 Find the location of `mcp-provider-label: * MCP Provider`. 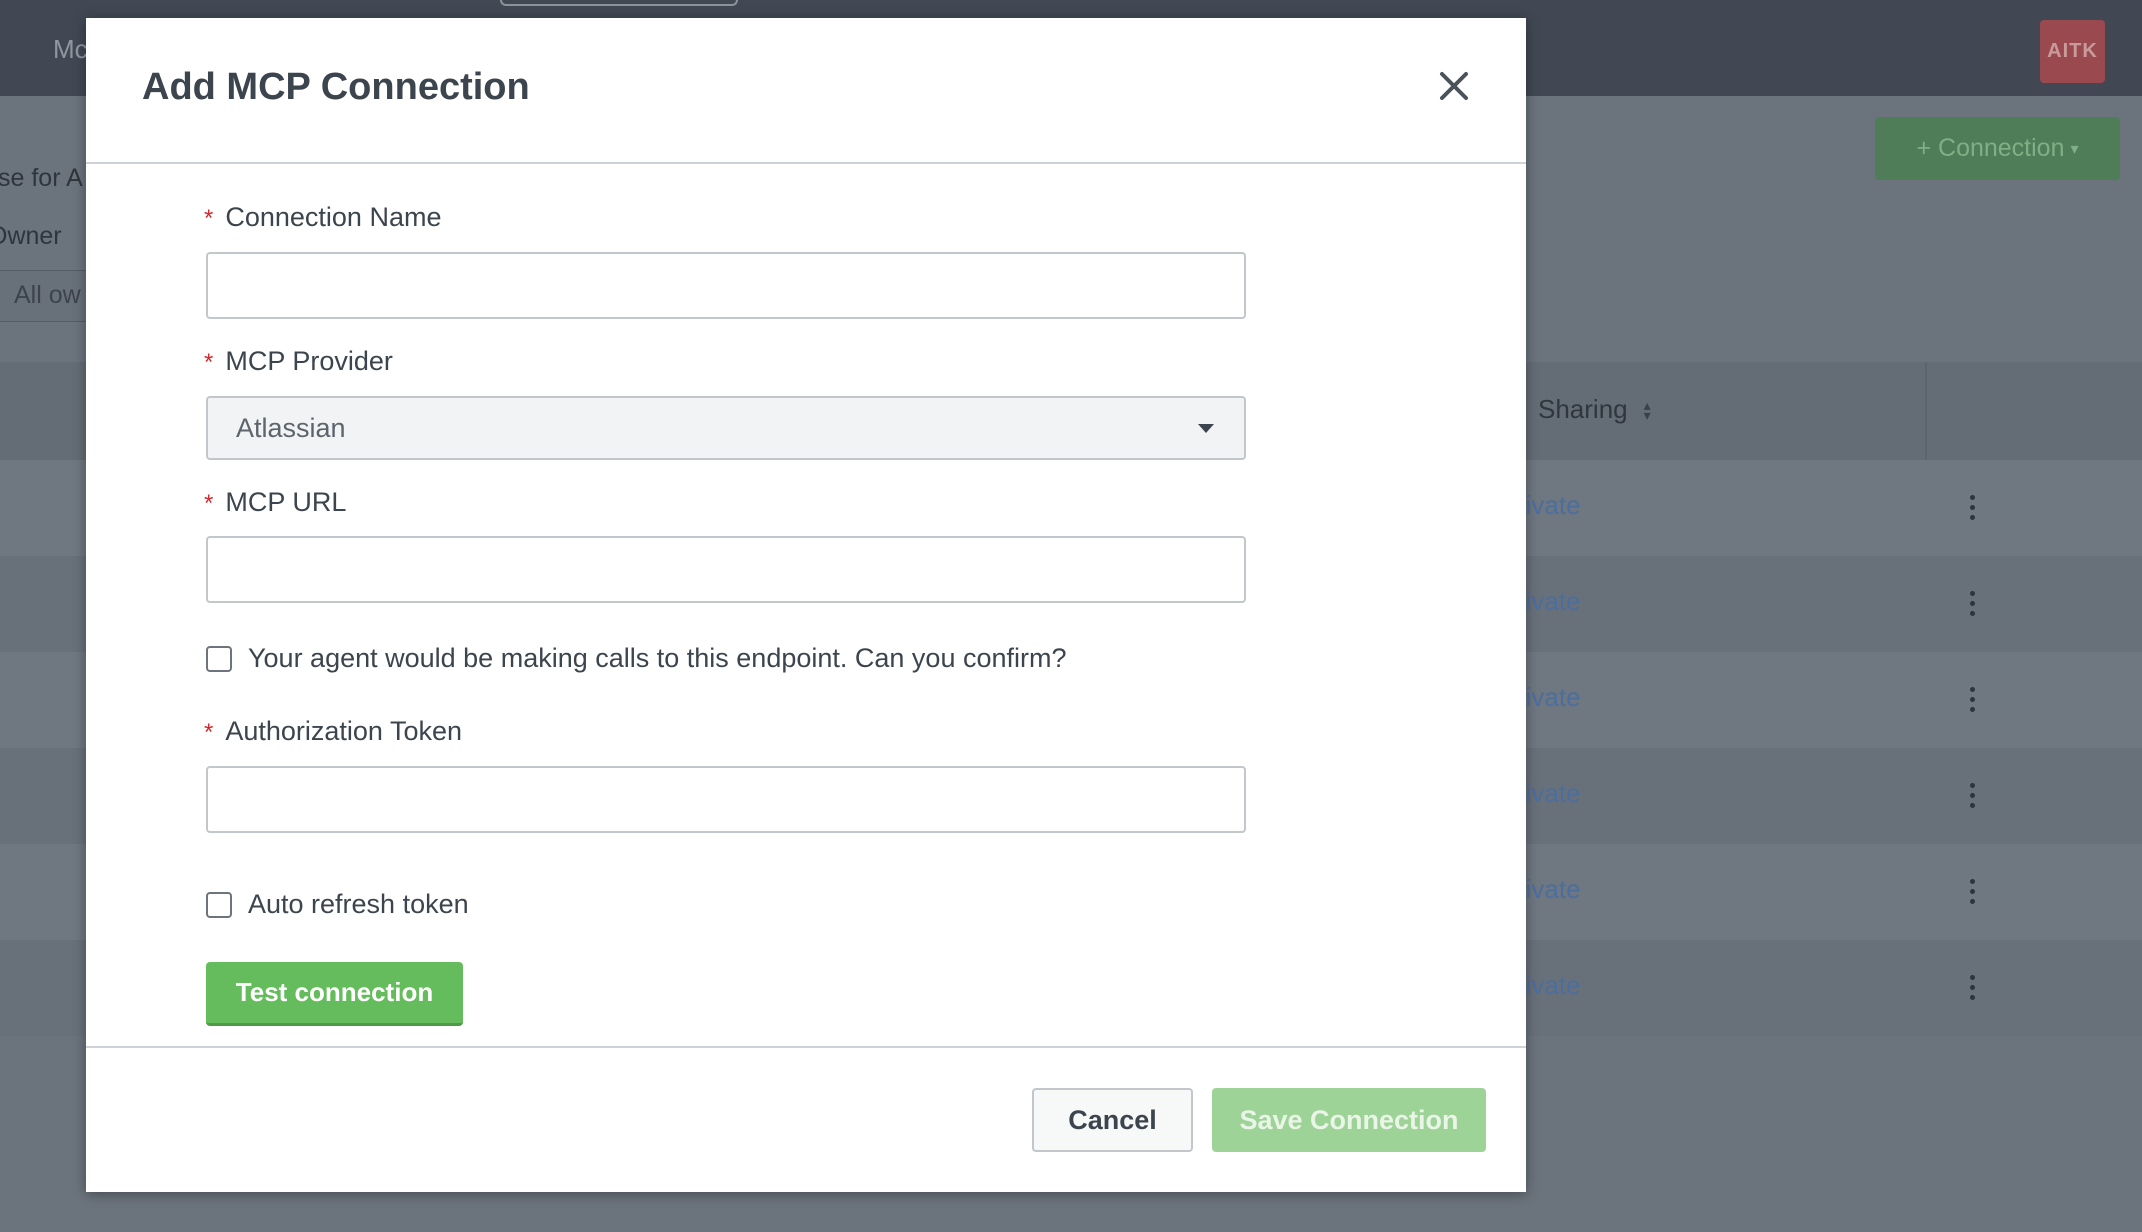

mcp-provider-label: * MCP Provider is located at coordinates (298, 361).